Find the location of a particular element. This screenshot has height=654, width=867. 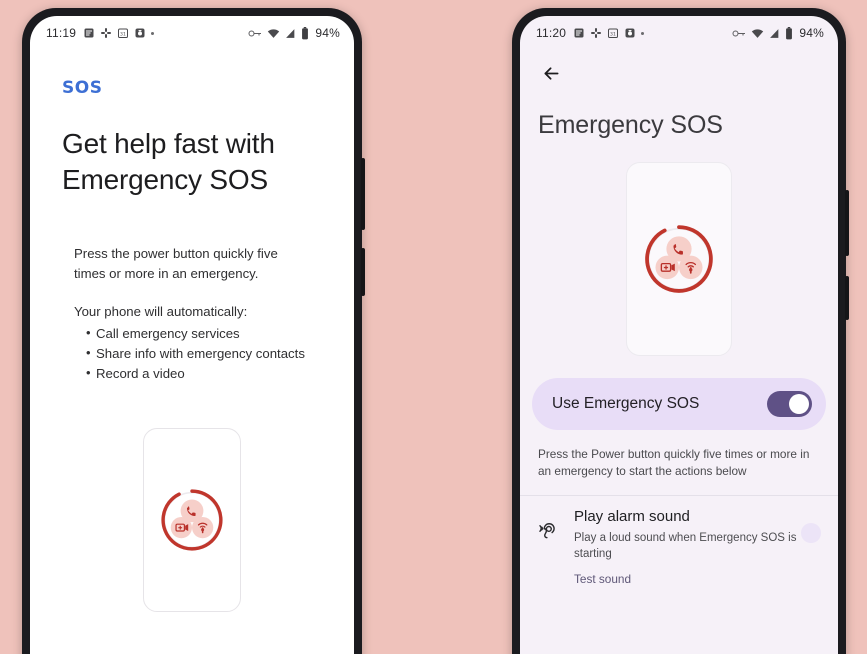

status-bar-left: 11:19 31 94% is located at coordinates (192, 31).